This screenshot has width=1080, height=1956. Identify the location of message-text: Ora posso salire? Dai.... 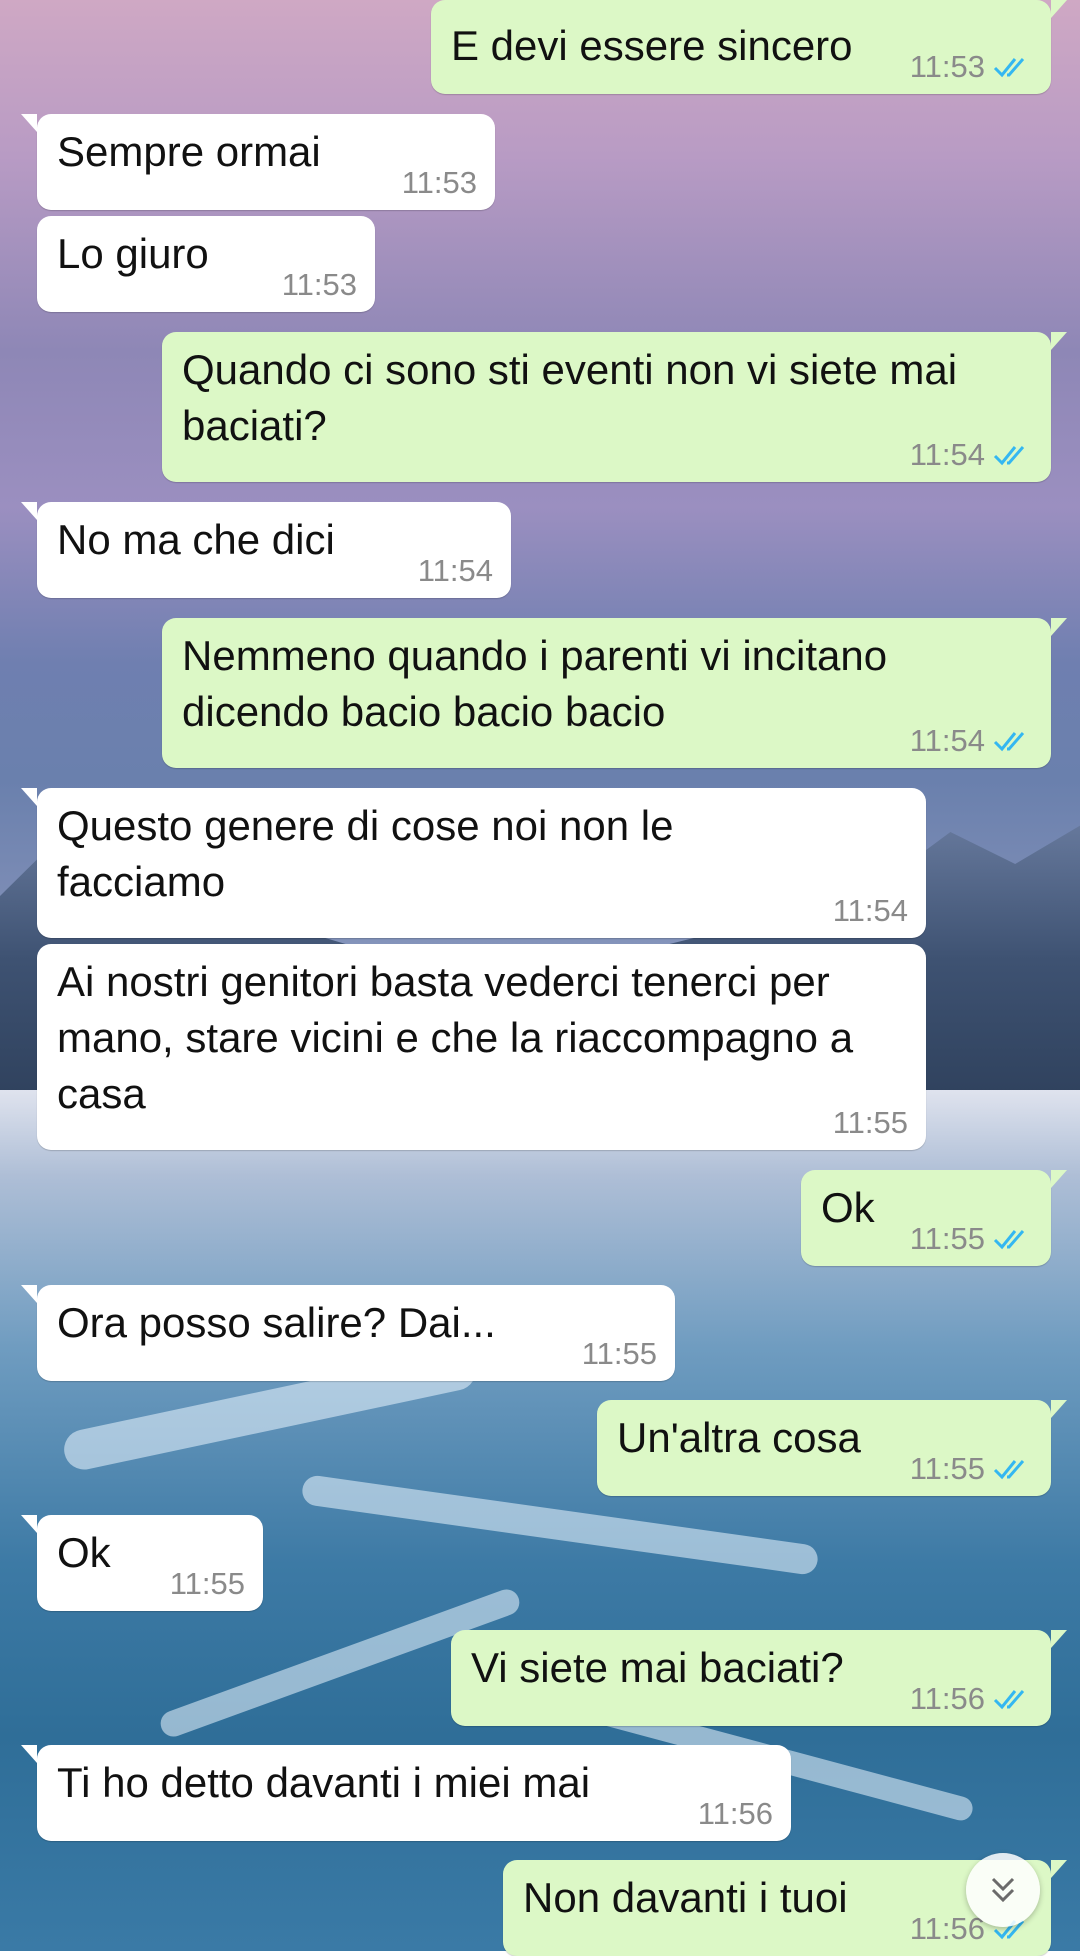
(276, 1322).